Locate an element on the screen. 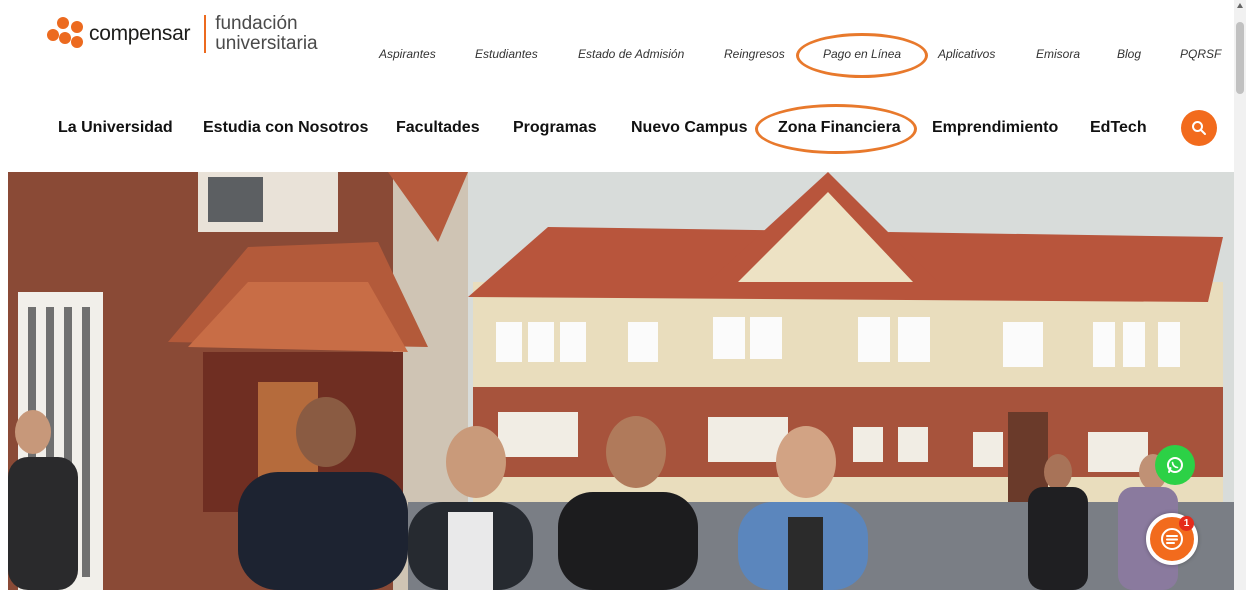  main-nav-facultades: Facultades is located at coordinates (438, 128).